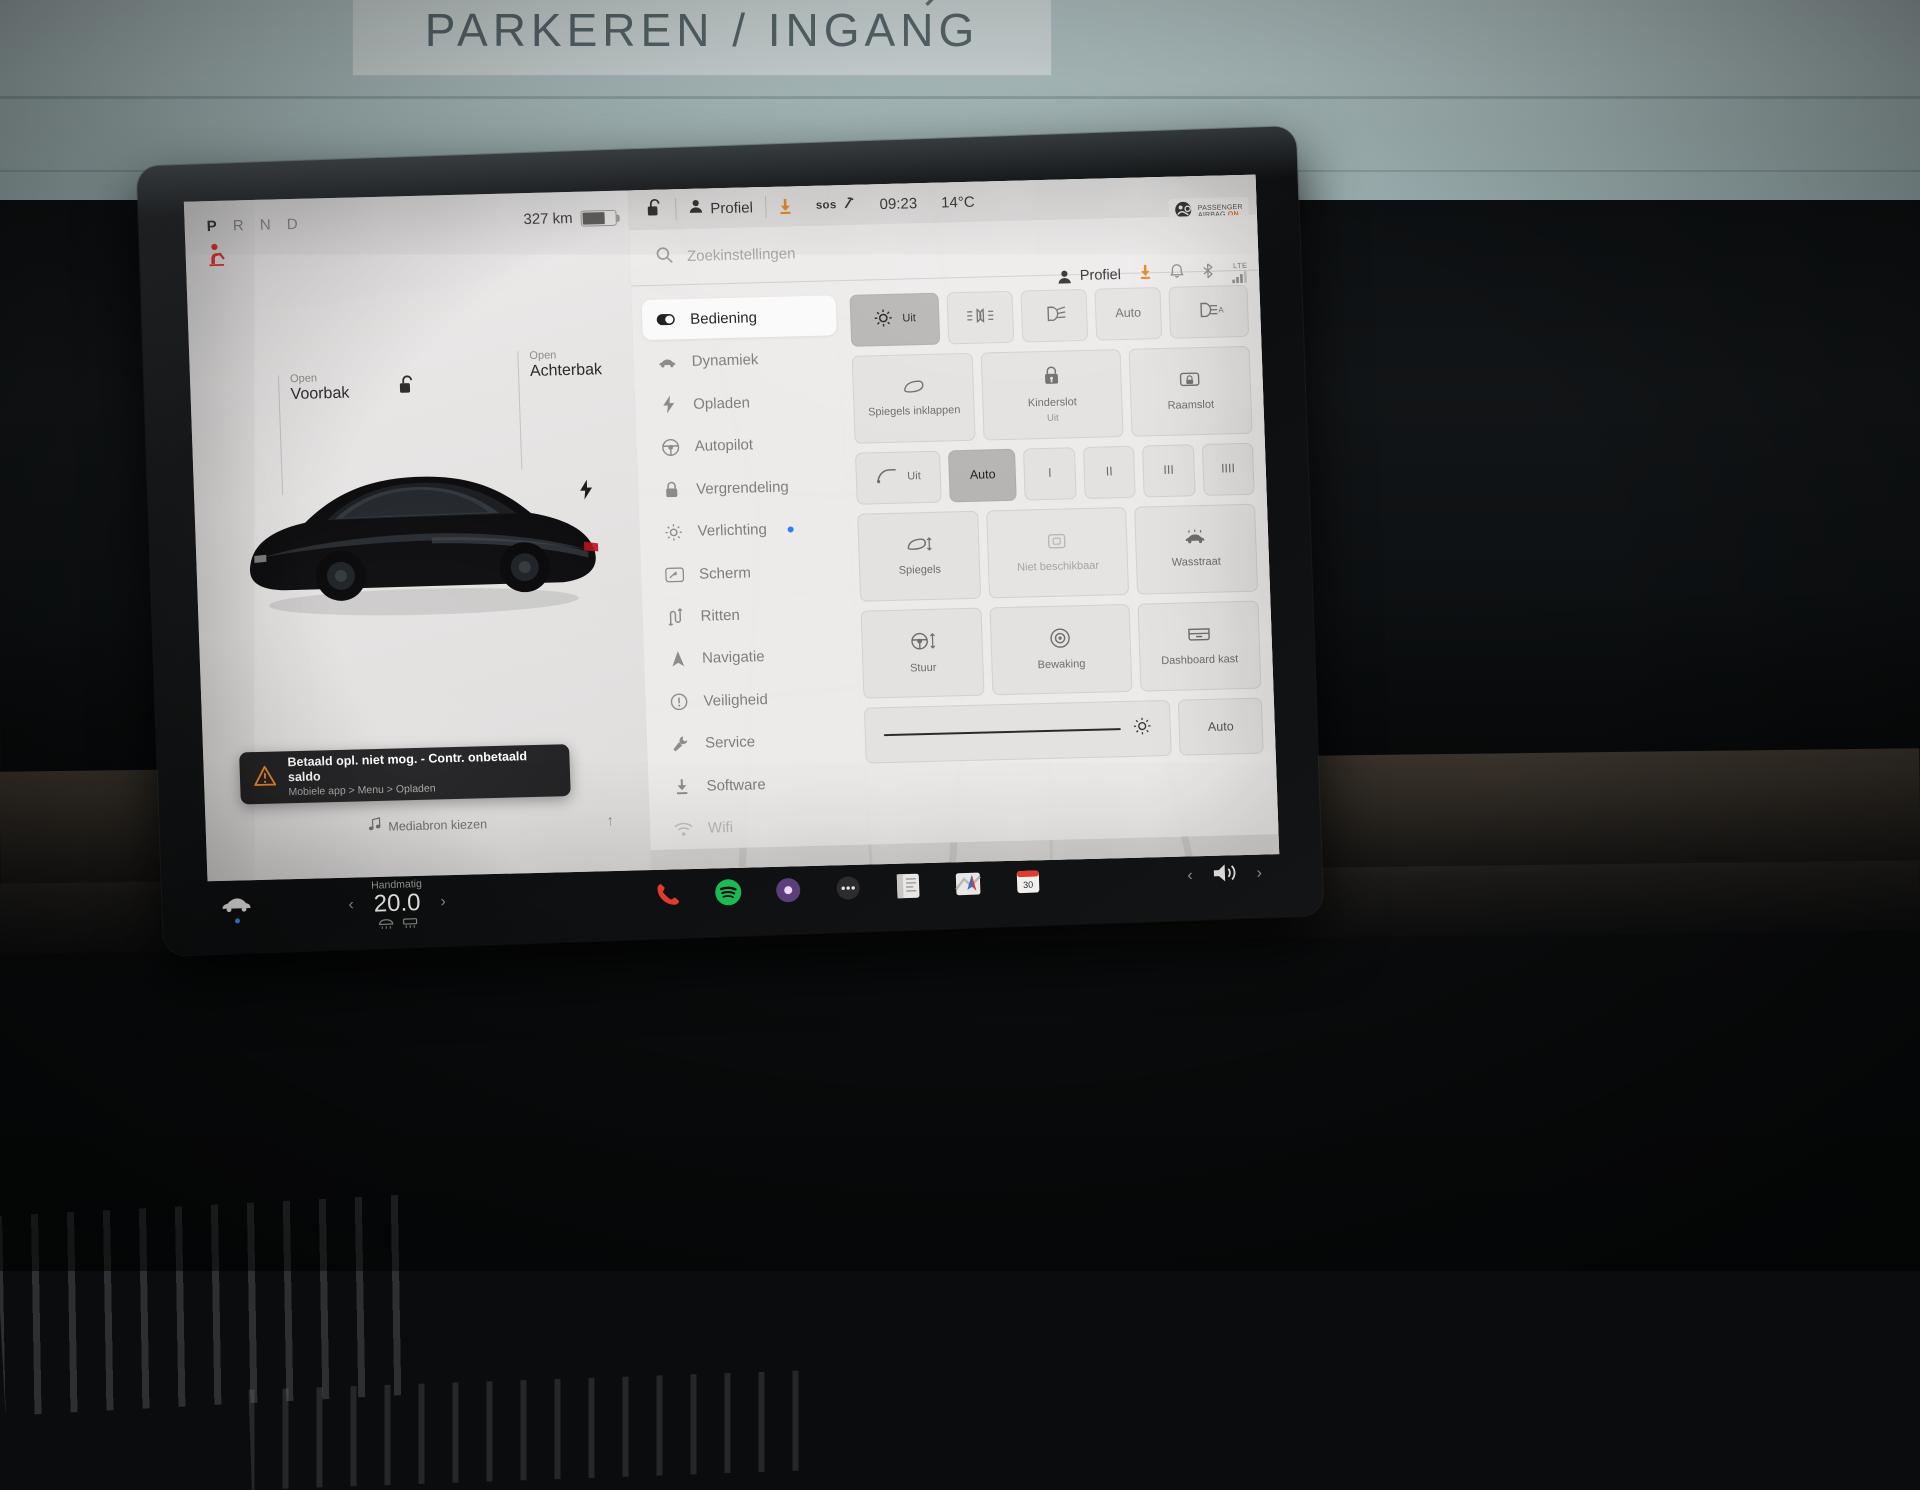 The image size is (1920, 1490). Describe the element at coordinates (1052, 403) in the screenshot. I see `child-lock-label: Kinderslot` at that location.